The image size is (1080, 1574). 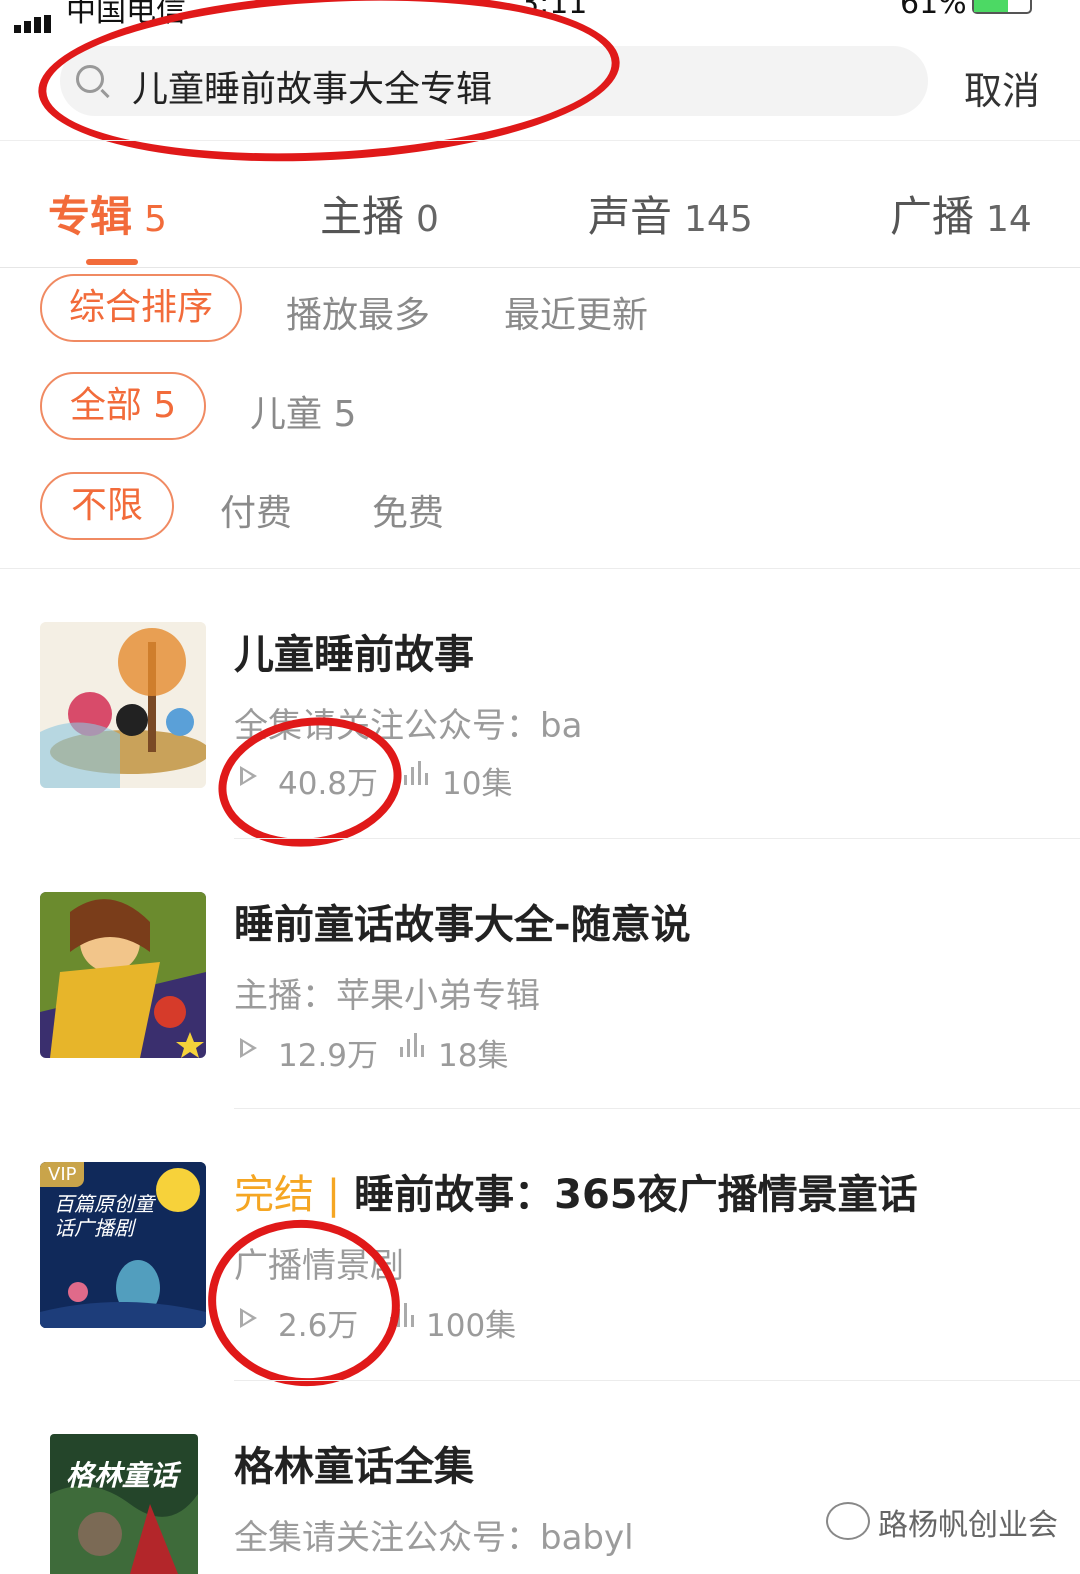 I want to click on price-option-free: 免费, so click(x=408, y=510).